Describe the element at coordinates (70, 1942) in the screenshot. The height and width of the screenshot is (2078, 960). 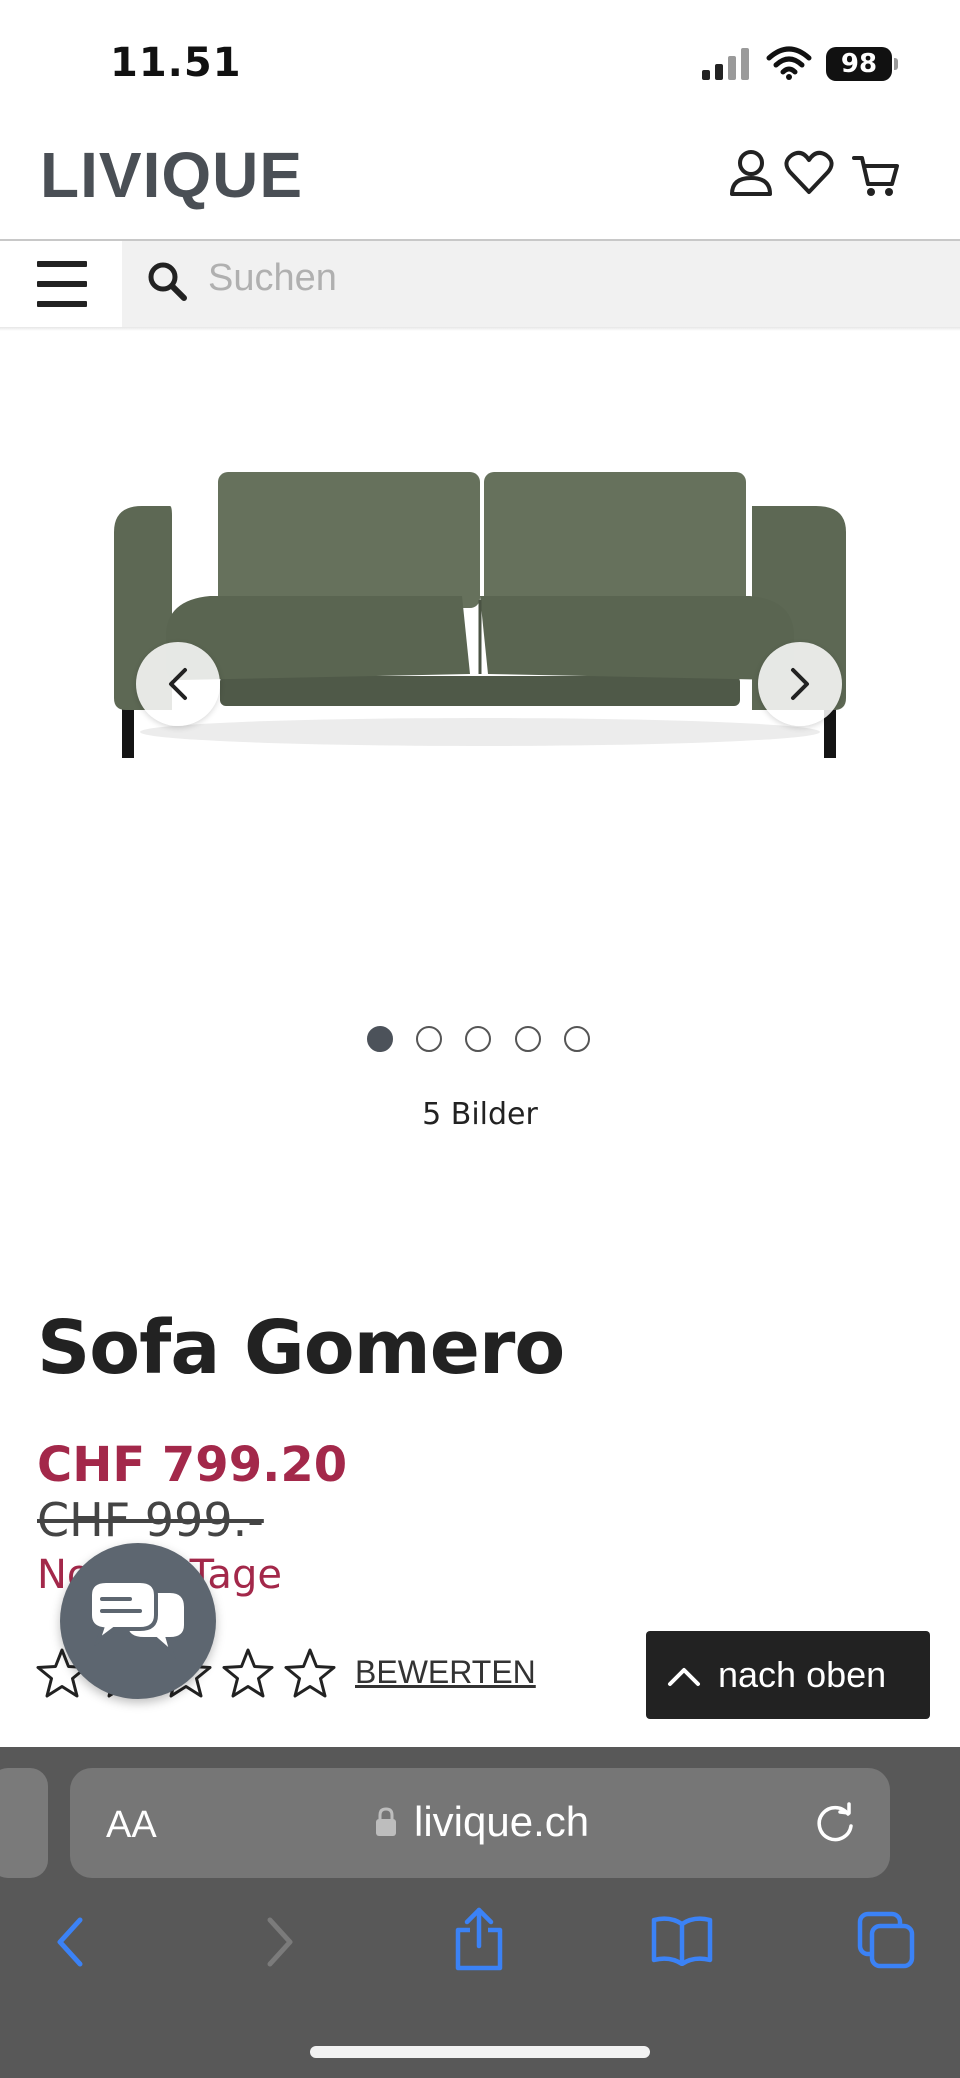
I see `back-arrow-icon` at that location.